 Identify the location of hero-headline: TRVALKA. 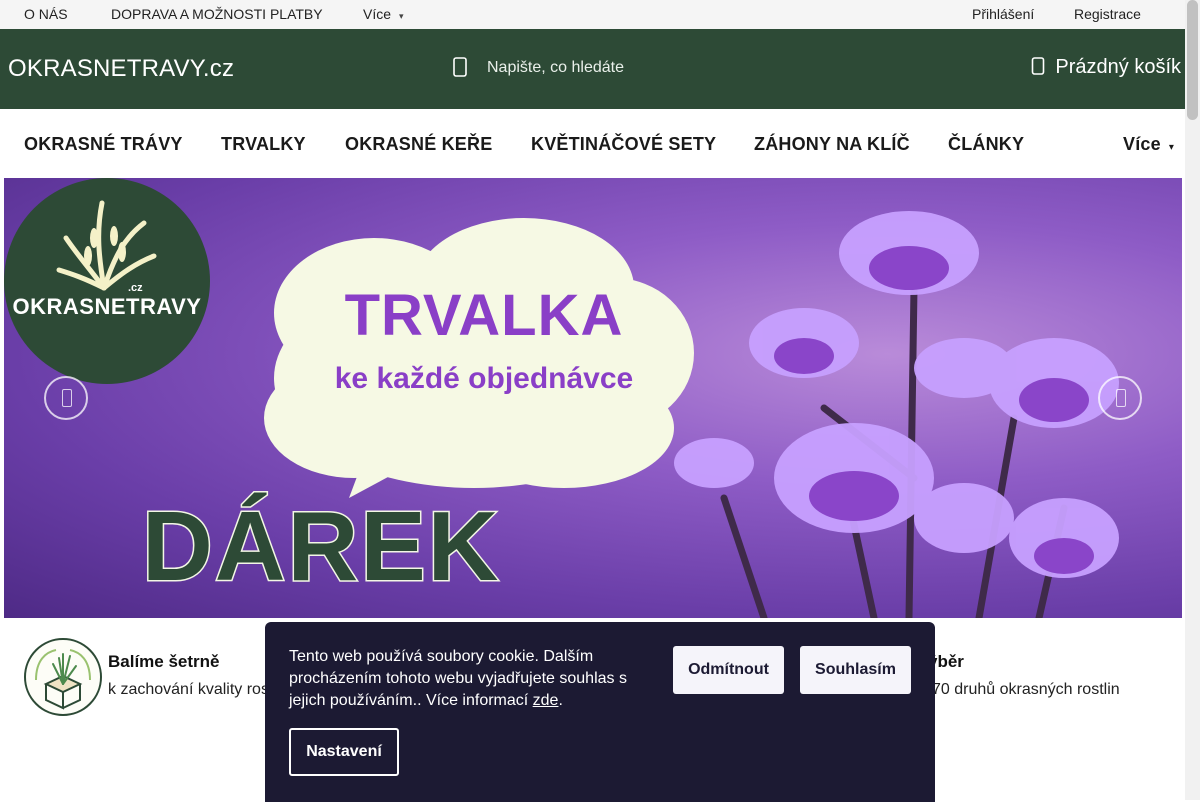
(484, 315).